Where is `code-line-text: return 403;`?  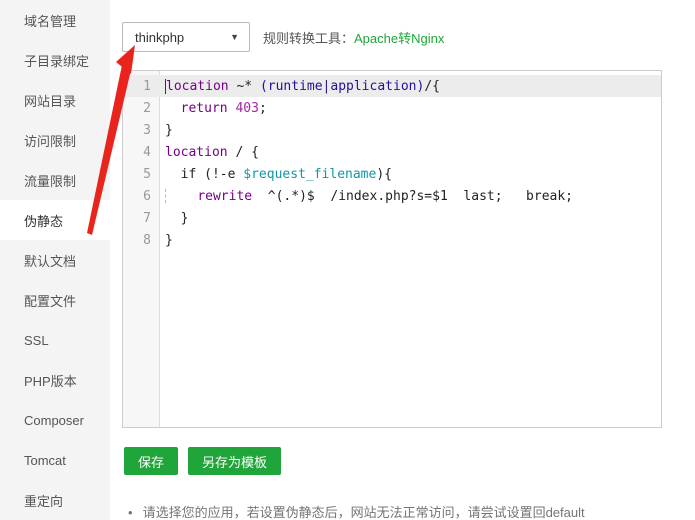 code-line-text: return 403; is located at coordinates (223, 108).